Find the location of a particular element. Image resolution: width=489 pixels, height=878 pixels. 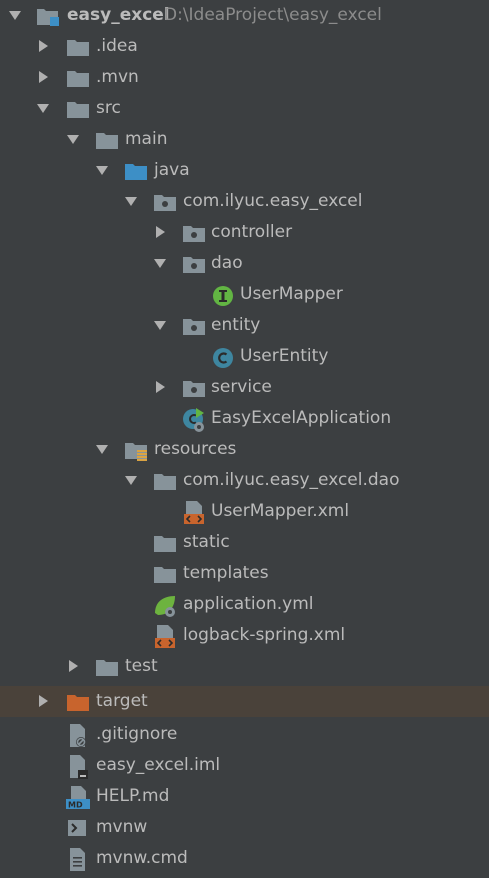

tree-item-usermapper: UserMapper is located at coordinates (244, 294).